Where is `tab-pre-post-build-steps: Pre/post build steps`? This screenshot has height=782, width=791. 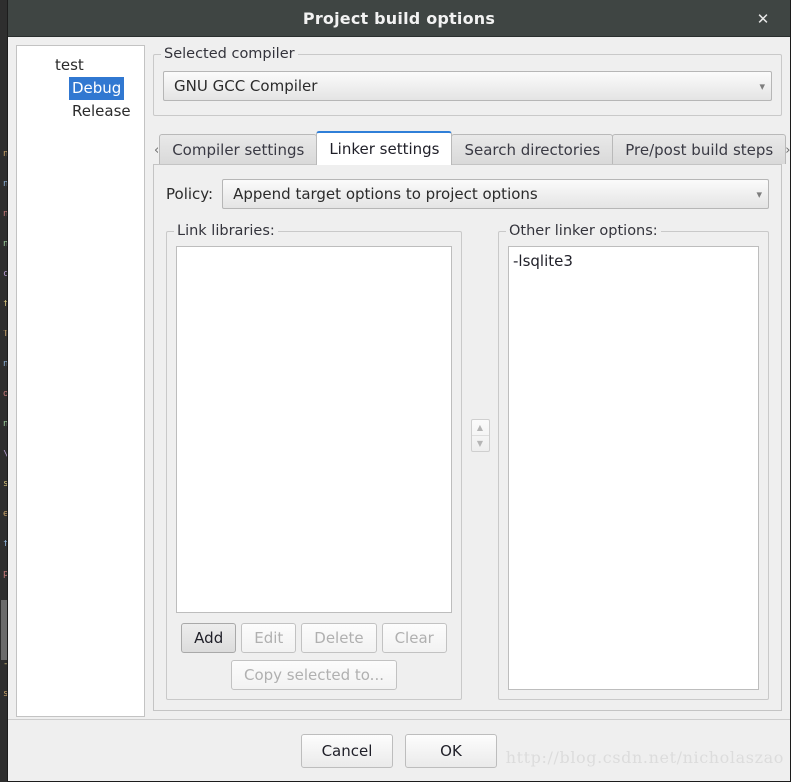 tab-pre-post-build-steps: Pre/post build steps is located at coordinates (699, 149).